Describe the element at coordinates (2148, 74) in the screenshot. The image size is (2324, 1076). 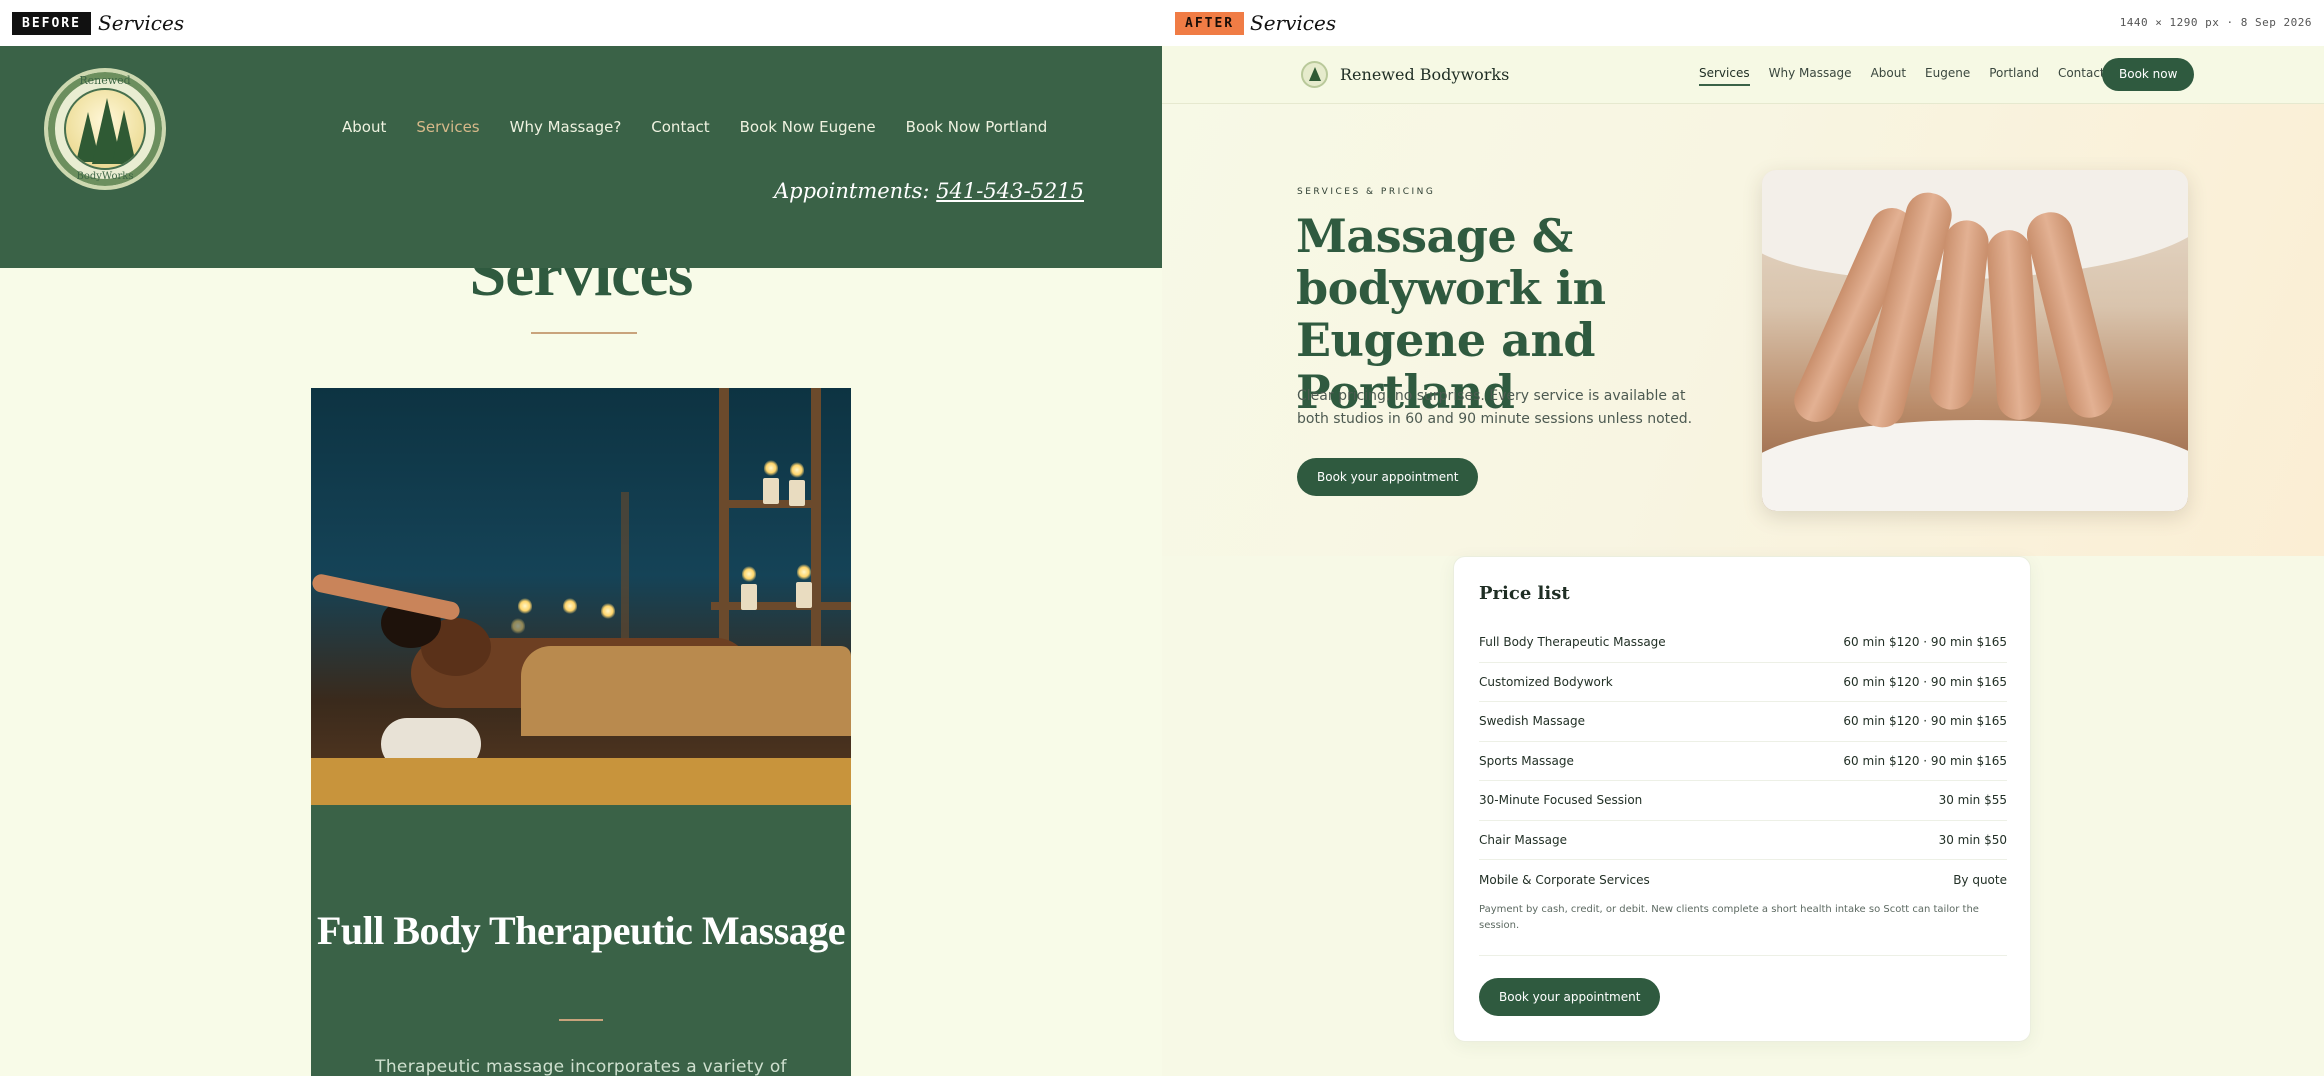
I see `book-now-button: Book now` at that location.